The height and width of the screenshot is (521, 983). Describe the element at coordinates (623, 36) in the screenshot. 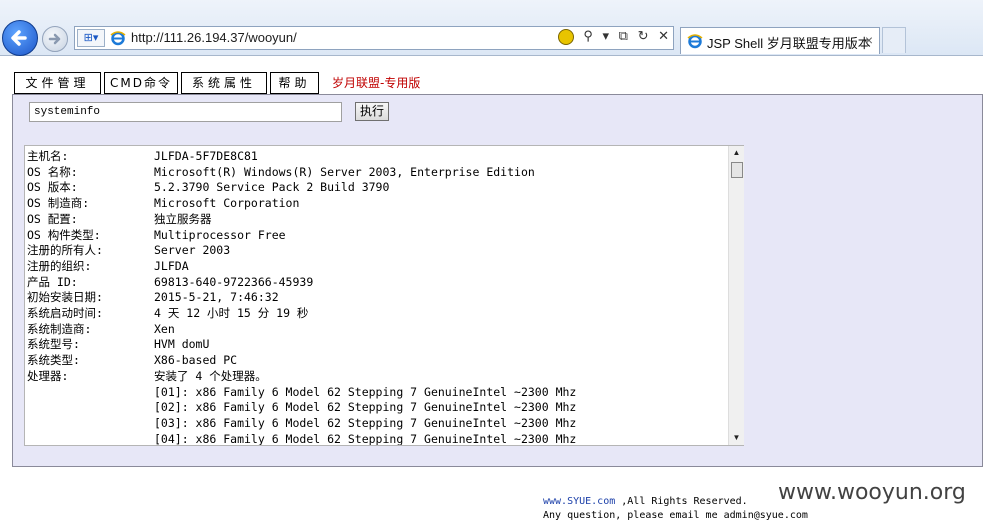

I see `compat-view-icon: ⧉` at that location.